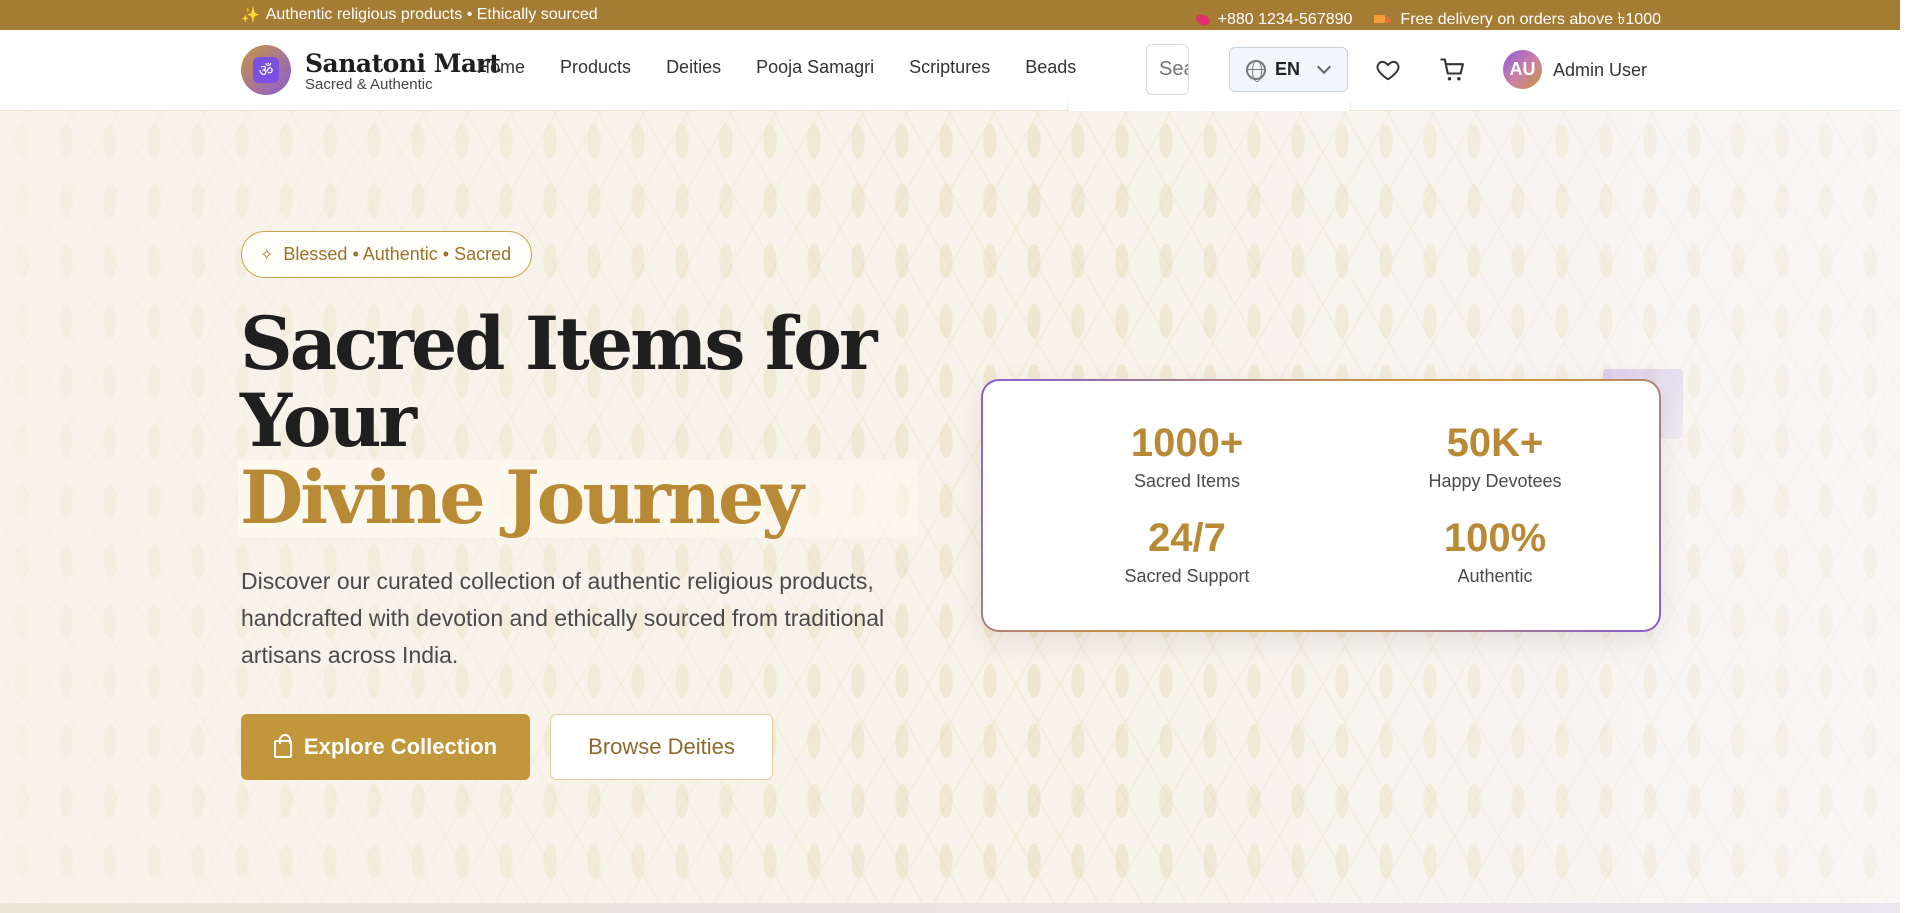  Describe the element at coordinates (1383, 20) in the screenshot. I see `truck-icon` at that location.